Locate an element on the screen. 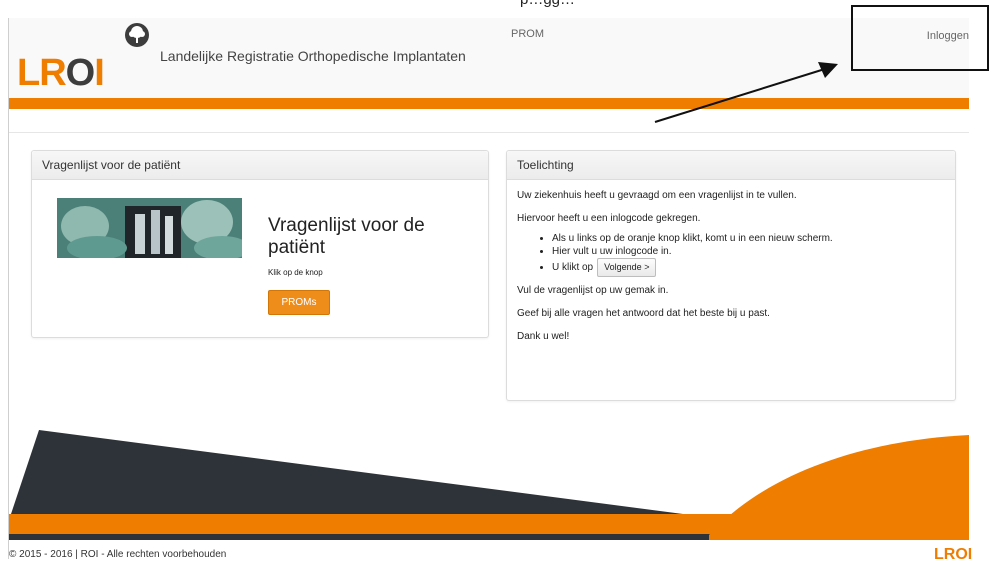  explanation-para-3: Vul de vragenlijst op uw gemak in. is located at coordinates (593, 290).